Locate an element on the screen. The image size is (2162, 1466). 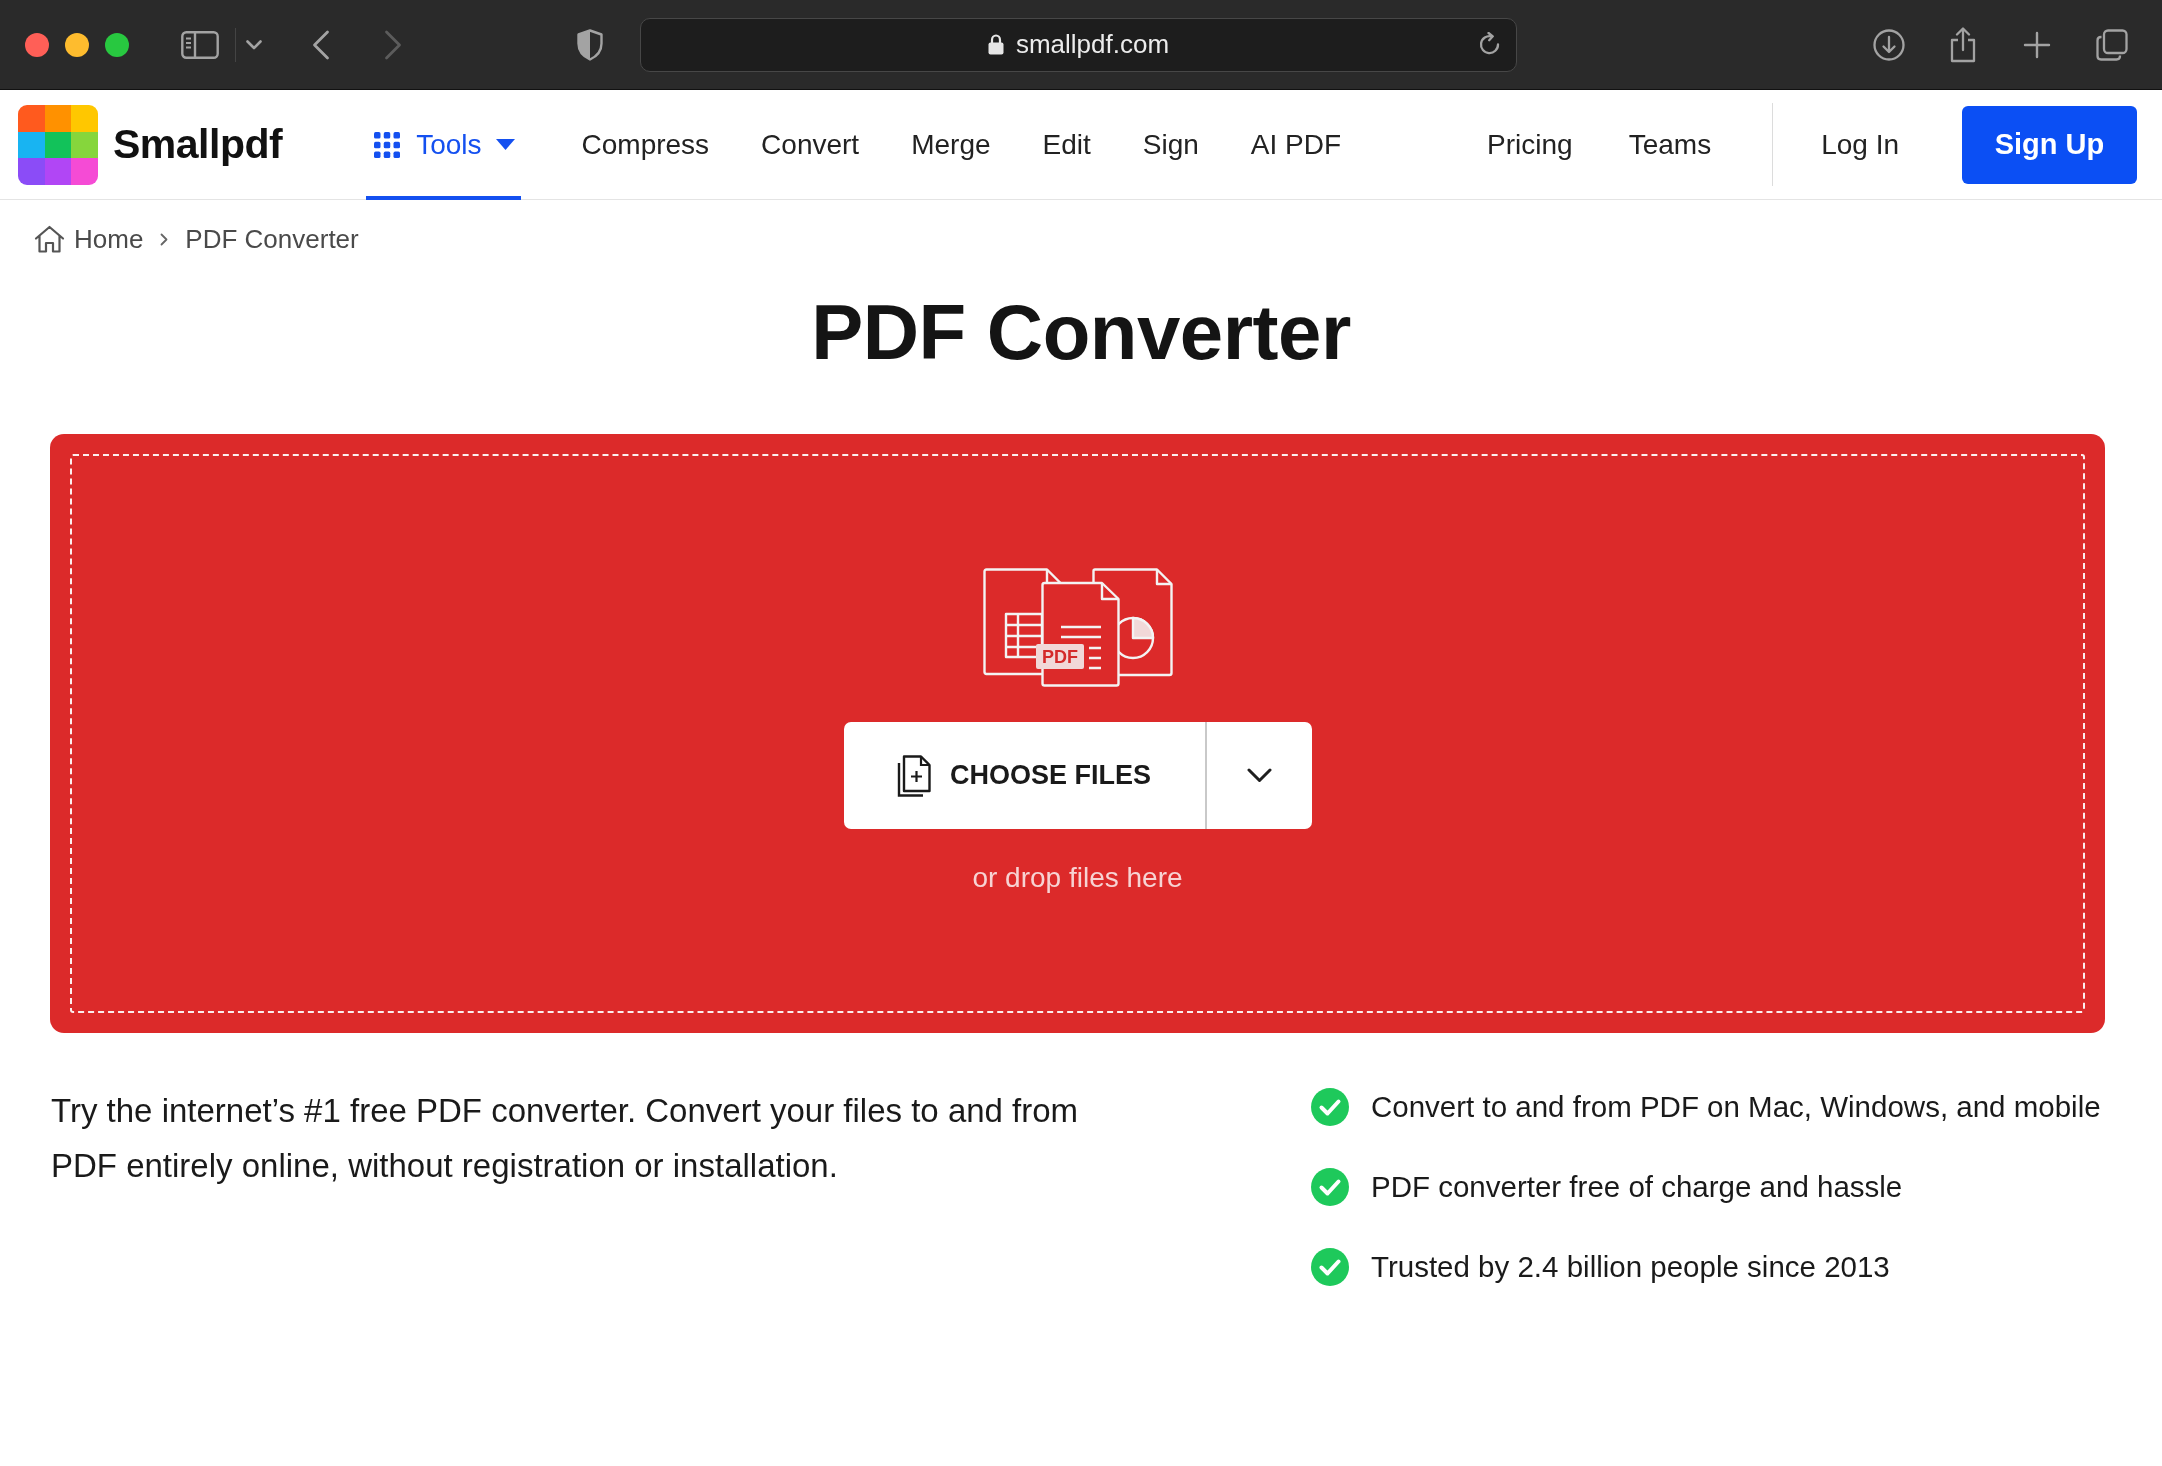
share-icon is located at coordinates (1963, 44).